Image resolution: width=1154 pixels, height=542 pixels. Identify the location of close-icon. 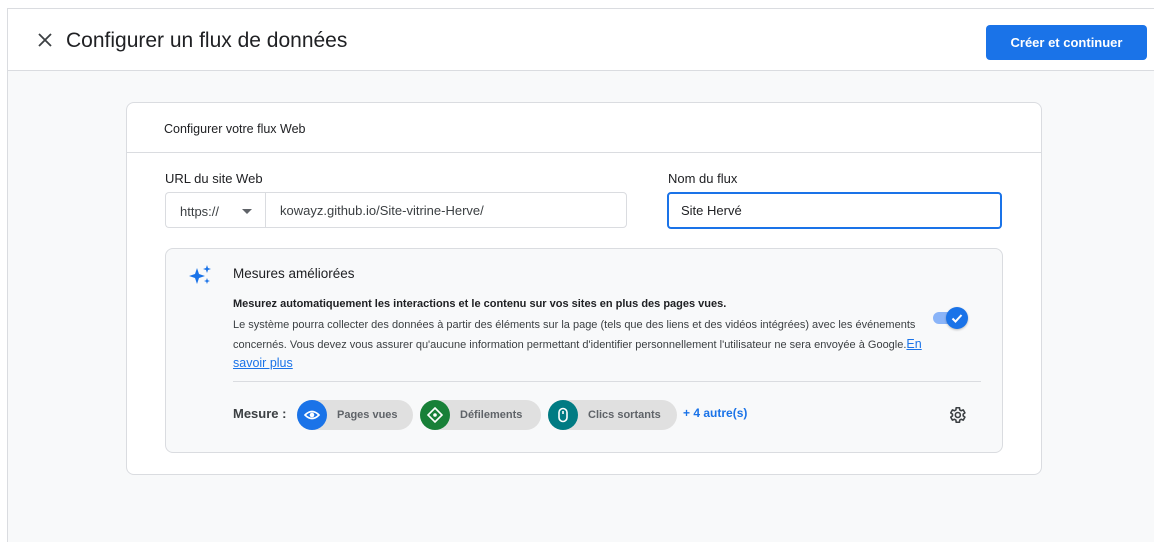
(45, 40).